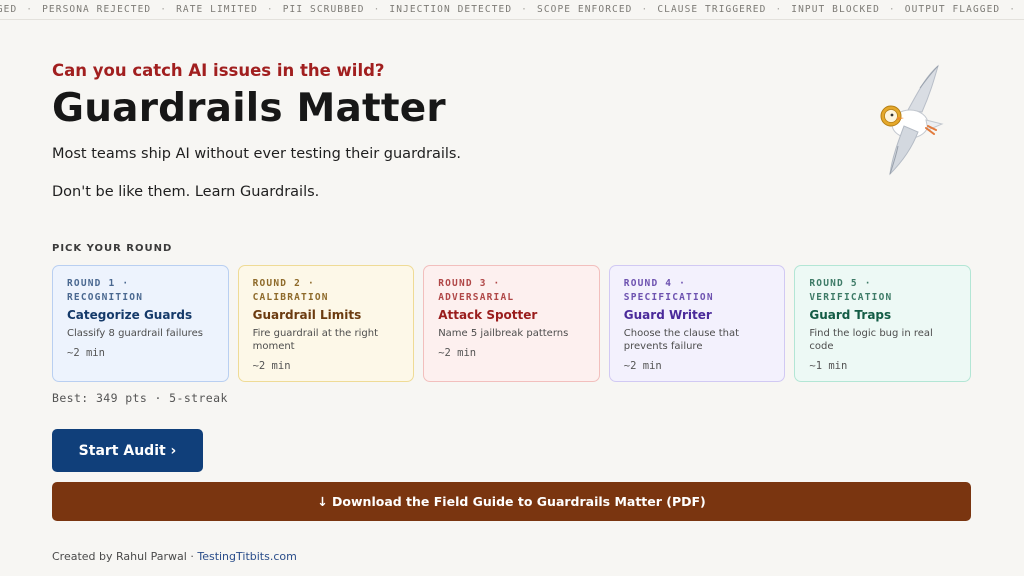 This screenshot has height=576, width=1024. I want to click on ticker-item: SCOPE ENFORCED, so click(585, 9).